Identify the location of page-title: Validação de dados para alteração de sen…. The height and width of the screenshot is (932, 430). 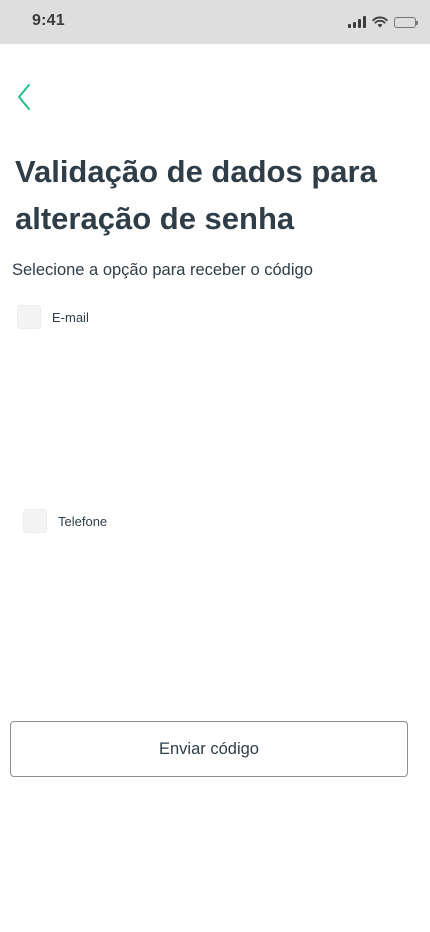
(196, 195).